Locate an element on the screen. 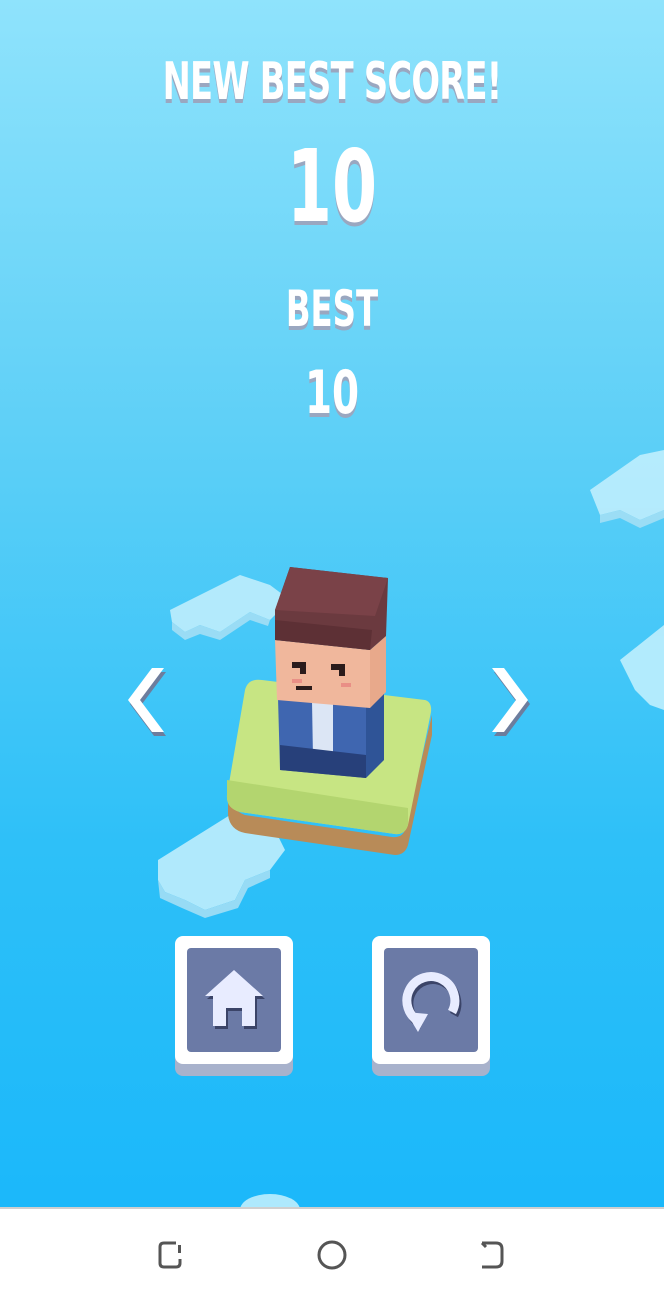 The height and width of the screenshot is (1299, 664). recent-apps-icon is located at coordinates (170, 1255).